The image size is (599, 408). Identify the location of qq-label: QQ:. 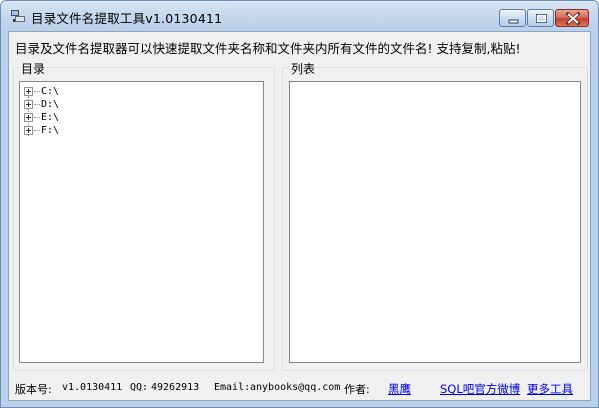
(139, 387).